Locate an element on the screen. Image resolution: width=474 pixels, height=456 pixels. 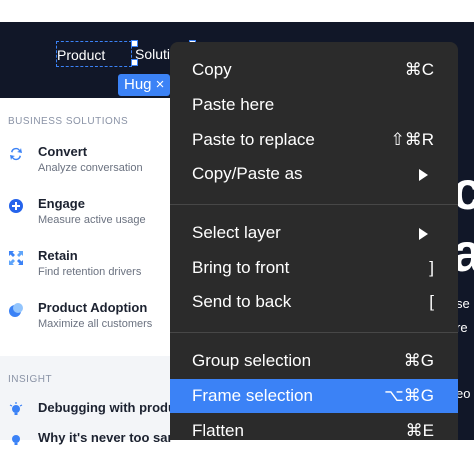
insight-title: Why it's never too sar is located at coordinates (105, 437).